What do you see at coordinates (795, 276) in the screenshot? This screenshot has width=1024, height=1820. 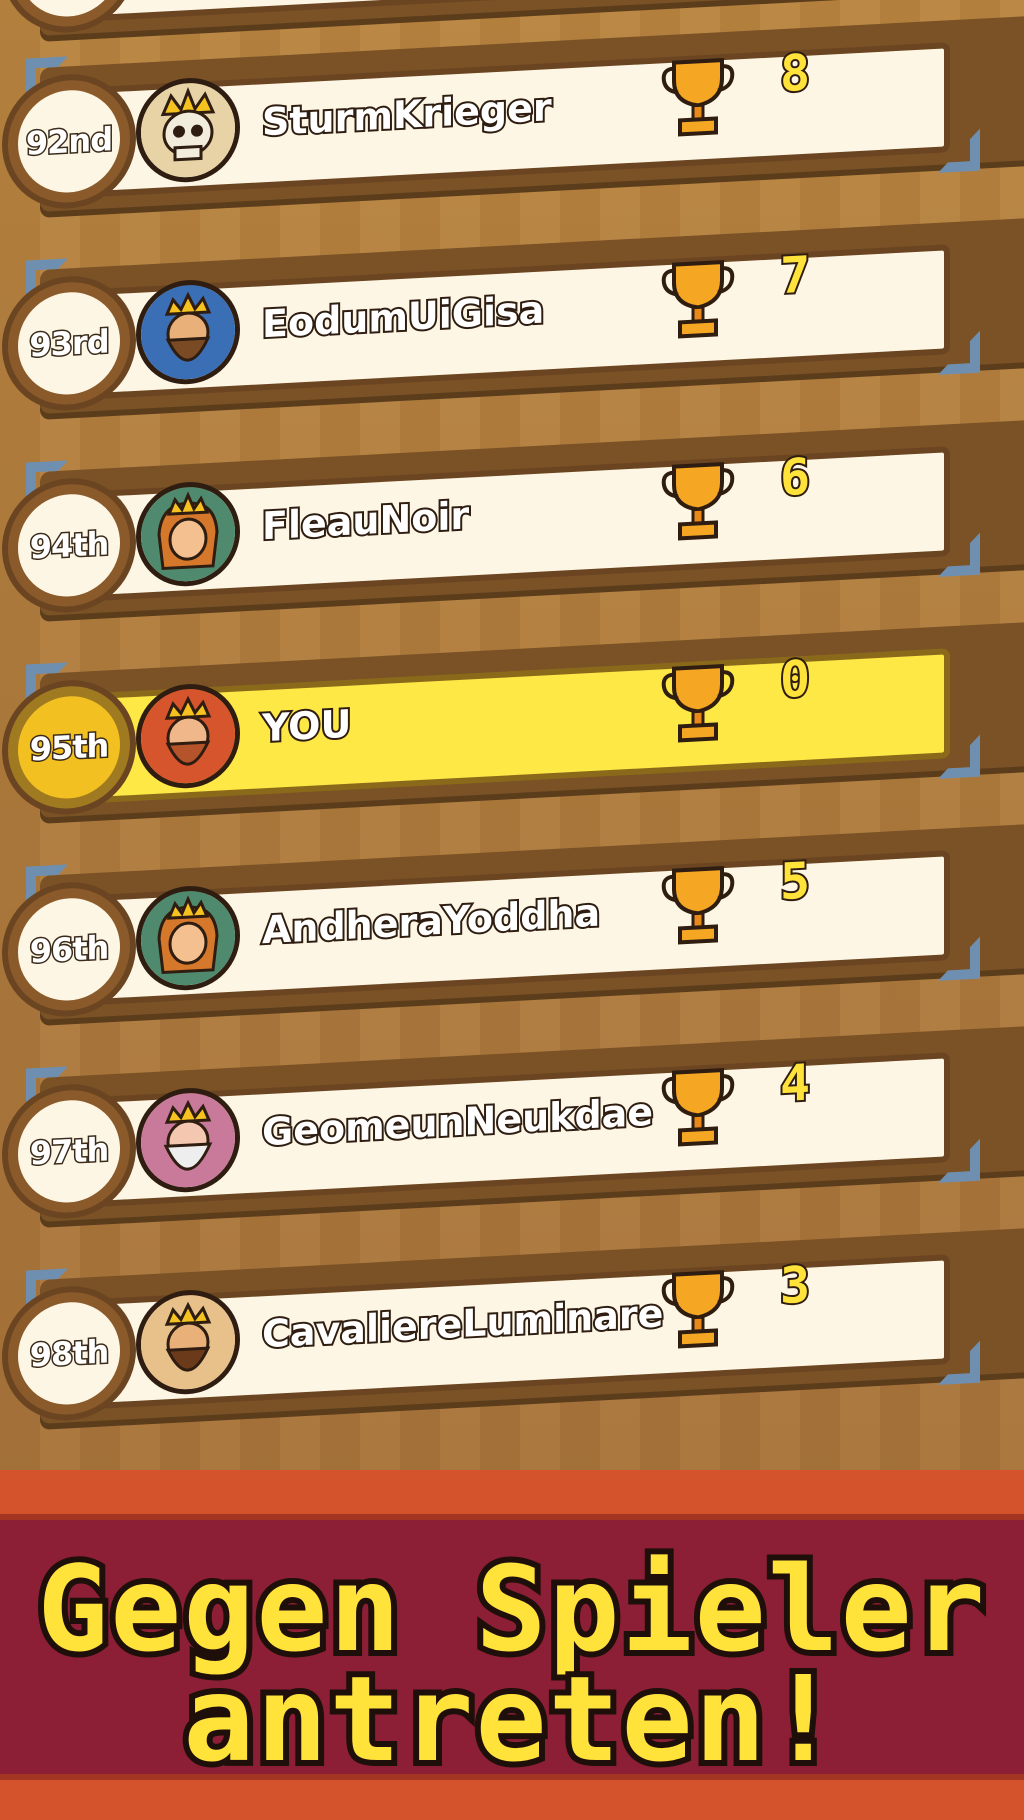 I see `trophy-count: 7` at bounding box center [795, 276].